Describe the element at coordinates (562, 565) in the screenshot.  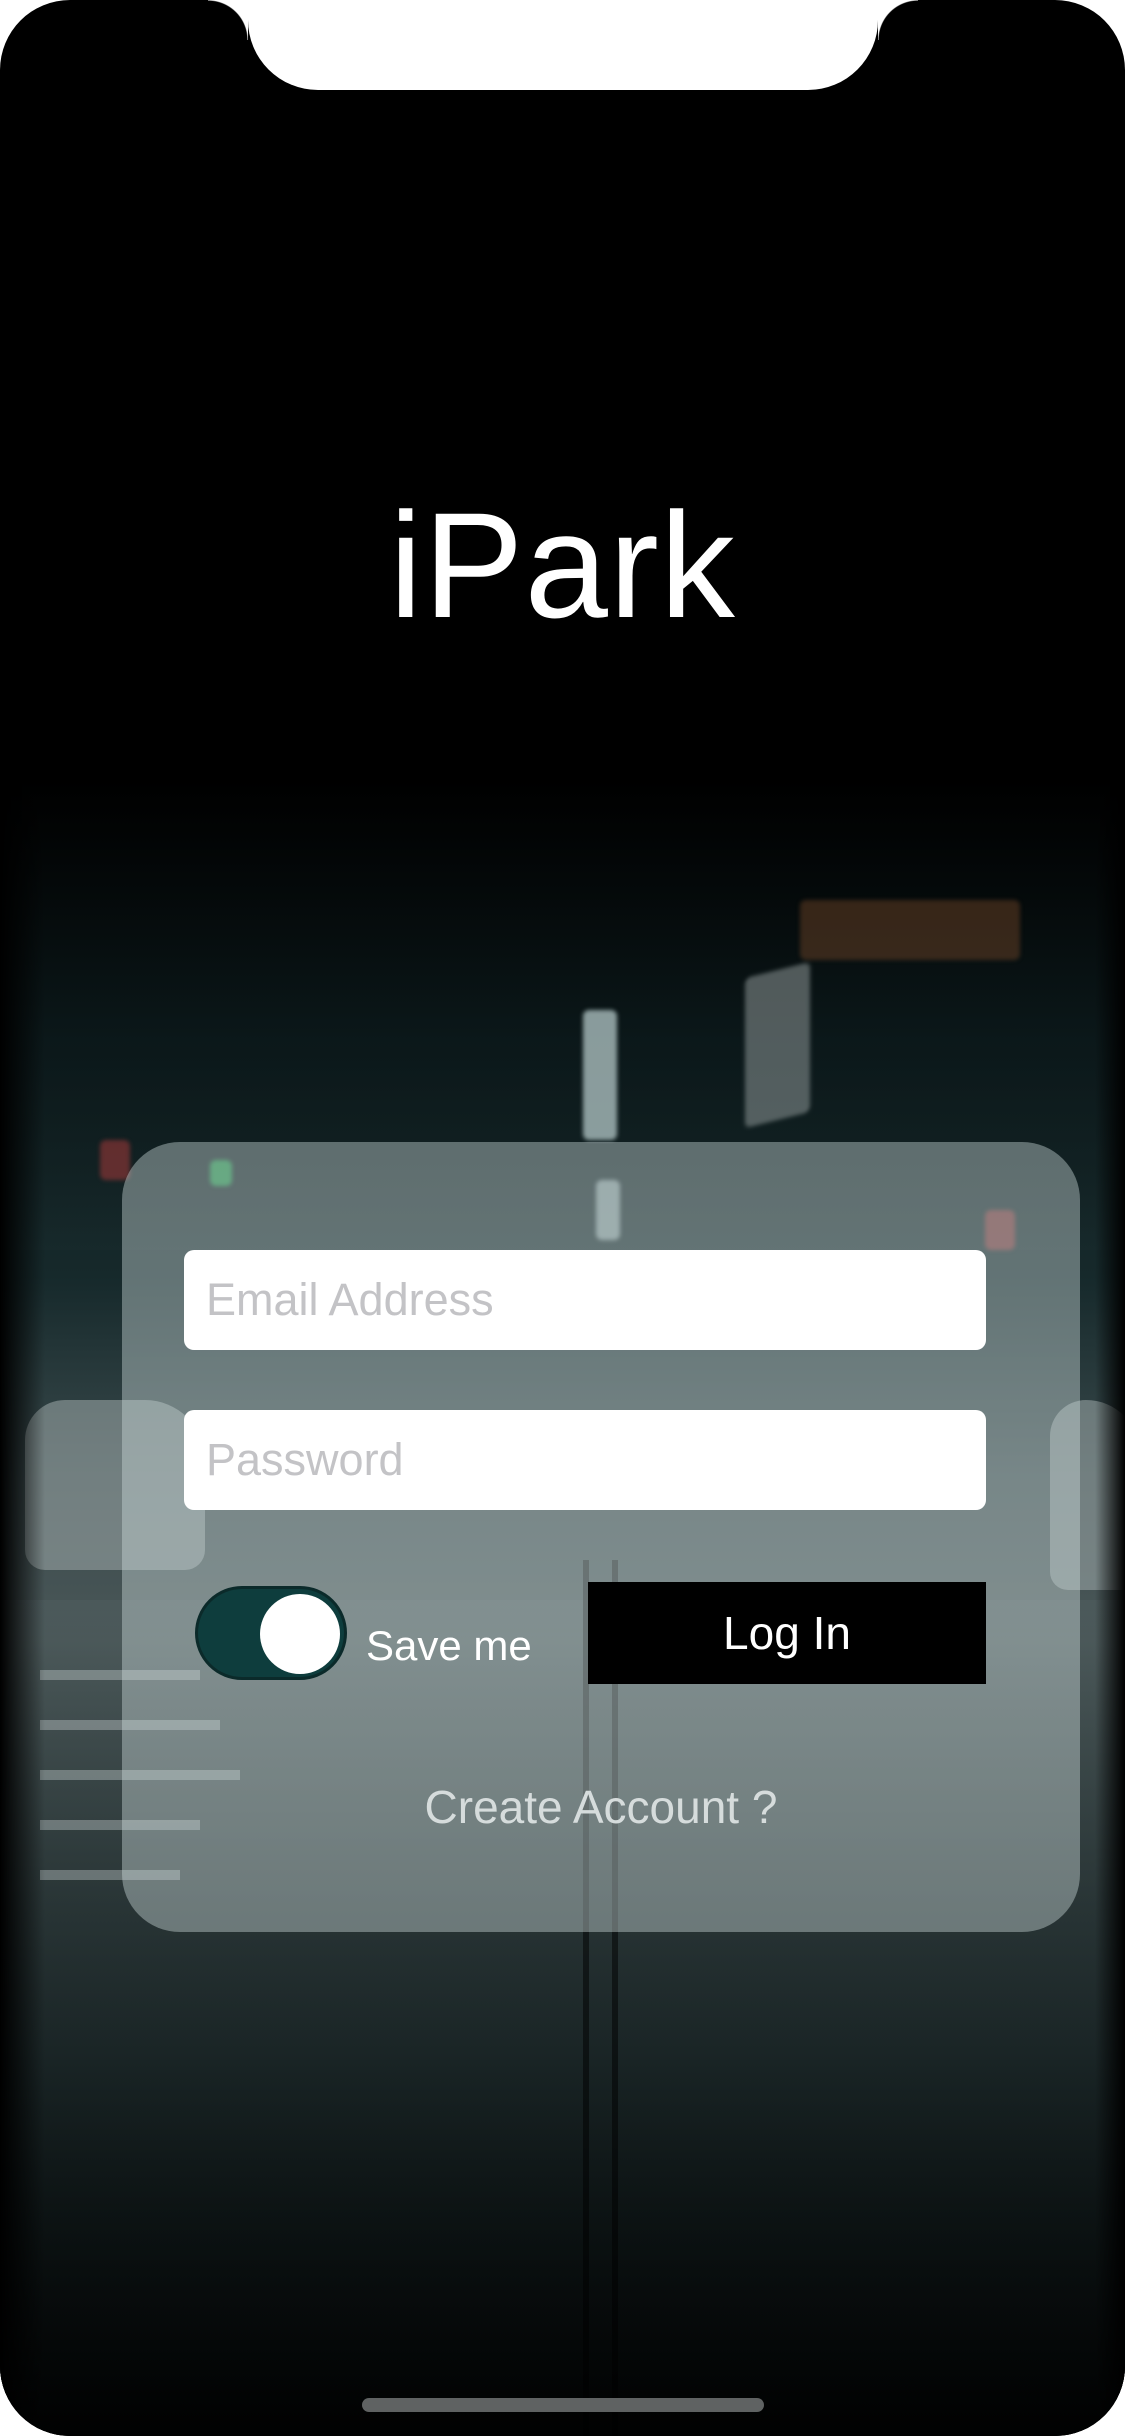
I see `app-title: iPark` at that location.